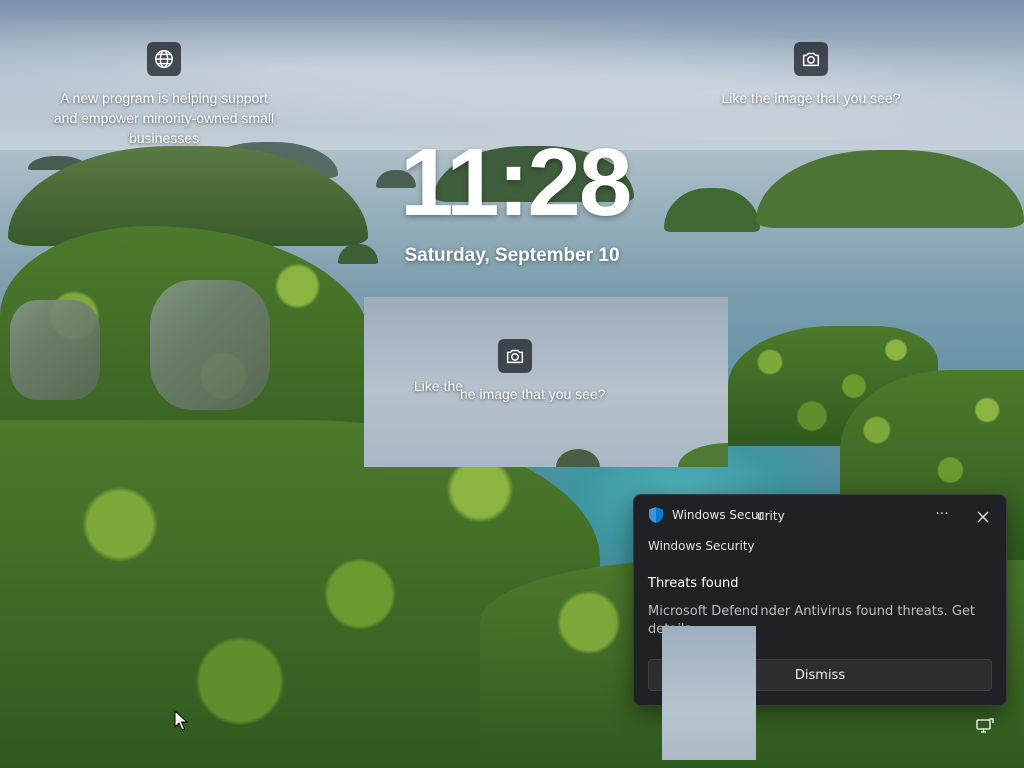 The image size is (1024, 768). What do you see at coordinates (181, 720) in the screenshot?
I see `mouse-cursor-icon` at bounding box center [181, 720].